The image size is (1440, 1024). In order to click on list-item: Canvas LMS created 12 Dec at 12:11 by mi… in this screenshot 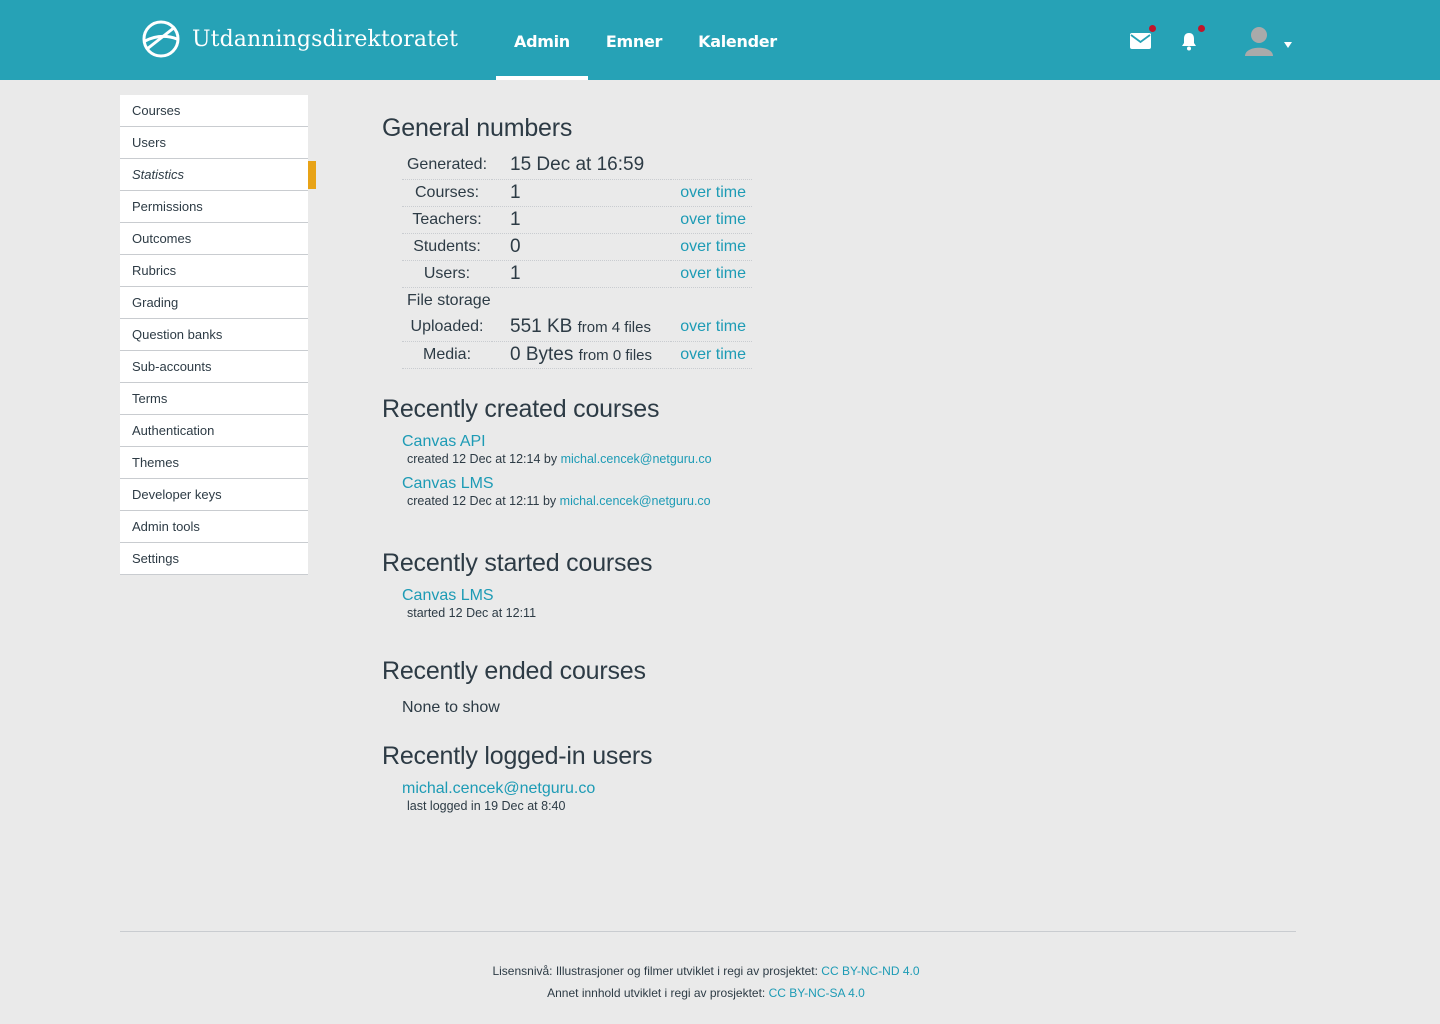, I will do `click(547, 491)`.